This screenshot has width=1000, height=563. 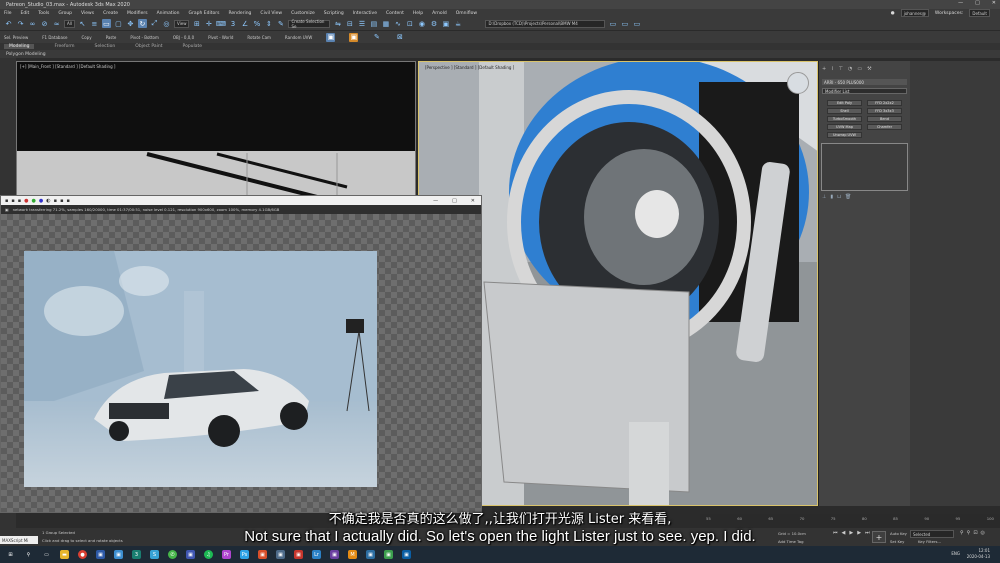 What do you see at coordinates (8, 13) in the screenshot?
I see `menu-item-file: File` at bounding box center [8, 13].